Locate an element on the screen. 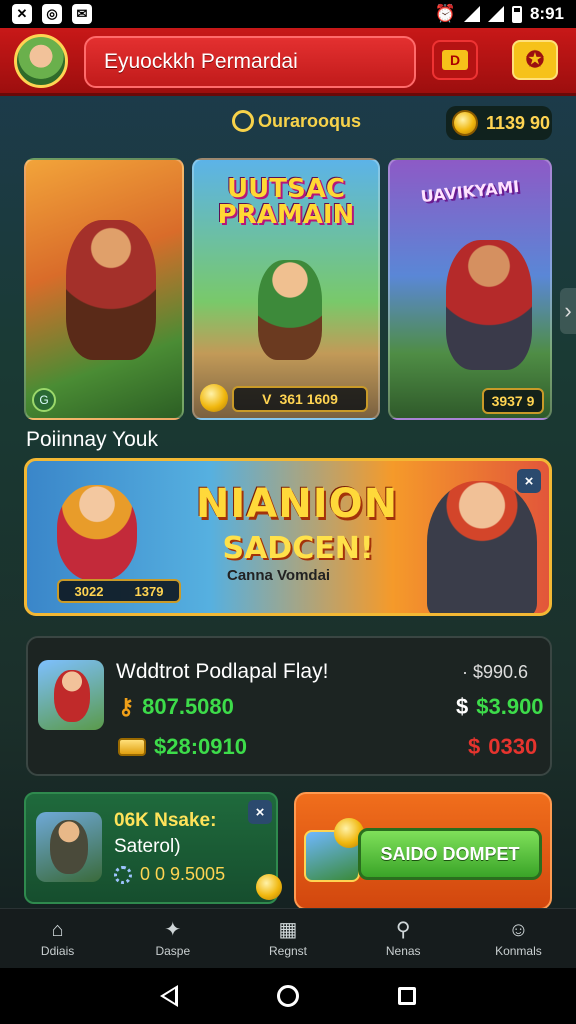 The height and width of the screenshot is (1024, 576). wallet-card: SAIDO DOMPET is located at coordinates (423, 851).